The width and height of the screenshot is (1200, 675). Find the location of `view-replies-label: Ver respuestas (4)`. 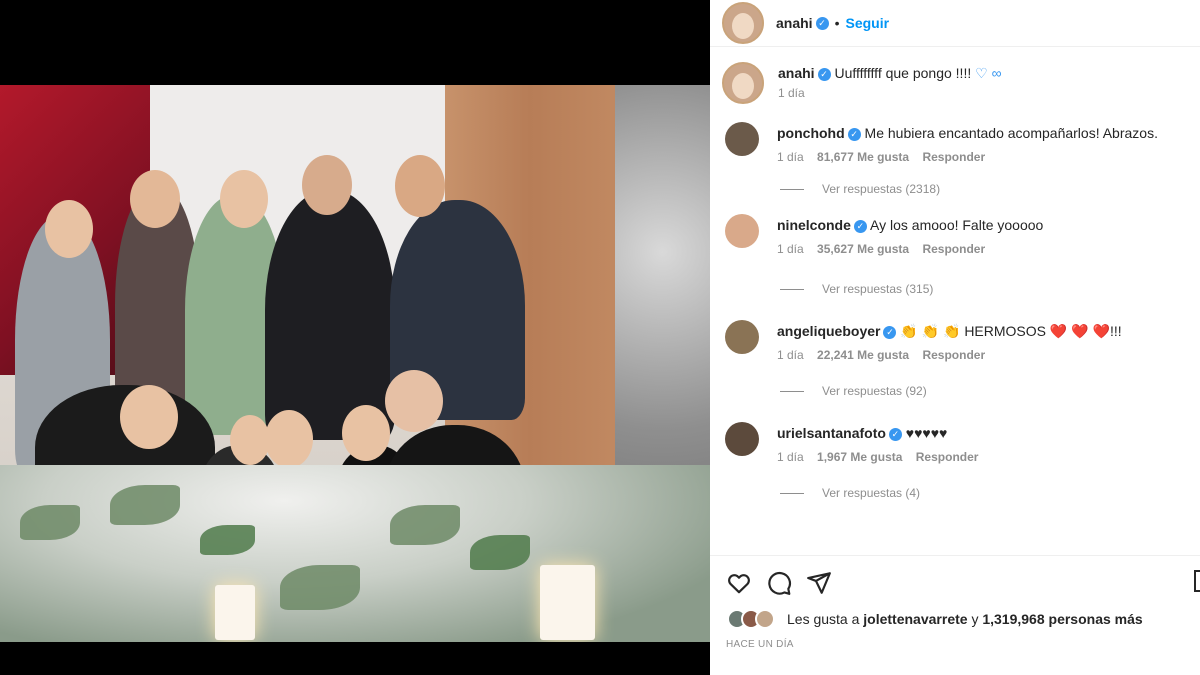

view-replies-label: Ver respuestas (4) is located at coordinates (871, 493).